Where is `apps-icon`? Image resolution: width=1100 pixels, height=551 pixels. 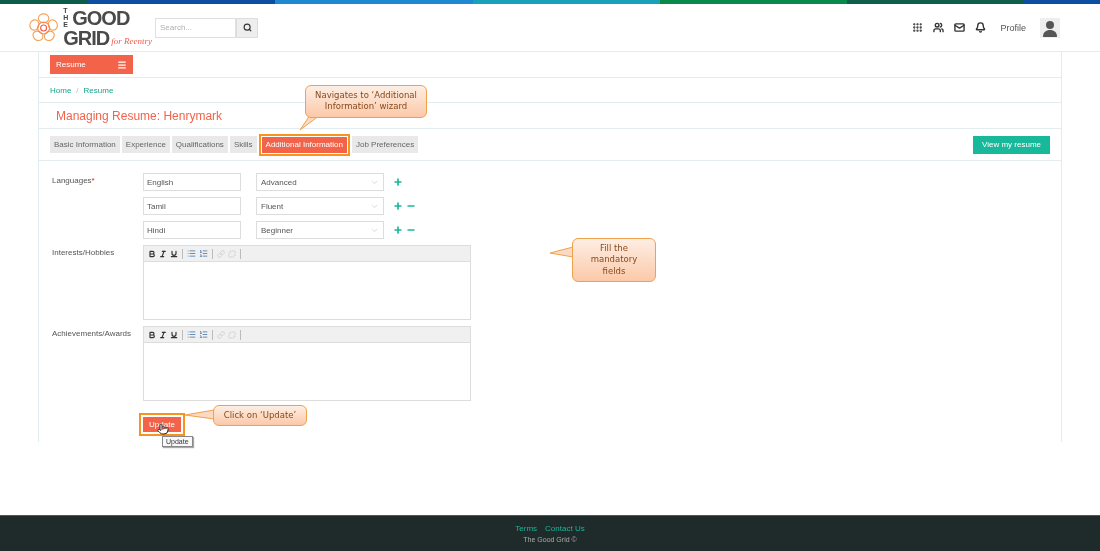 apps-icon is located at coordinates (918, 27).